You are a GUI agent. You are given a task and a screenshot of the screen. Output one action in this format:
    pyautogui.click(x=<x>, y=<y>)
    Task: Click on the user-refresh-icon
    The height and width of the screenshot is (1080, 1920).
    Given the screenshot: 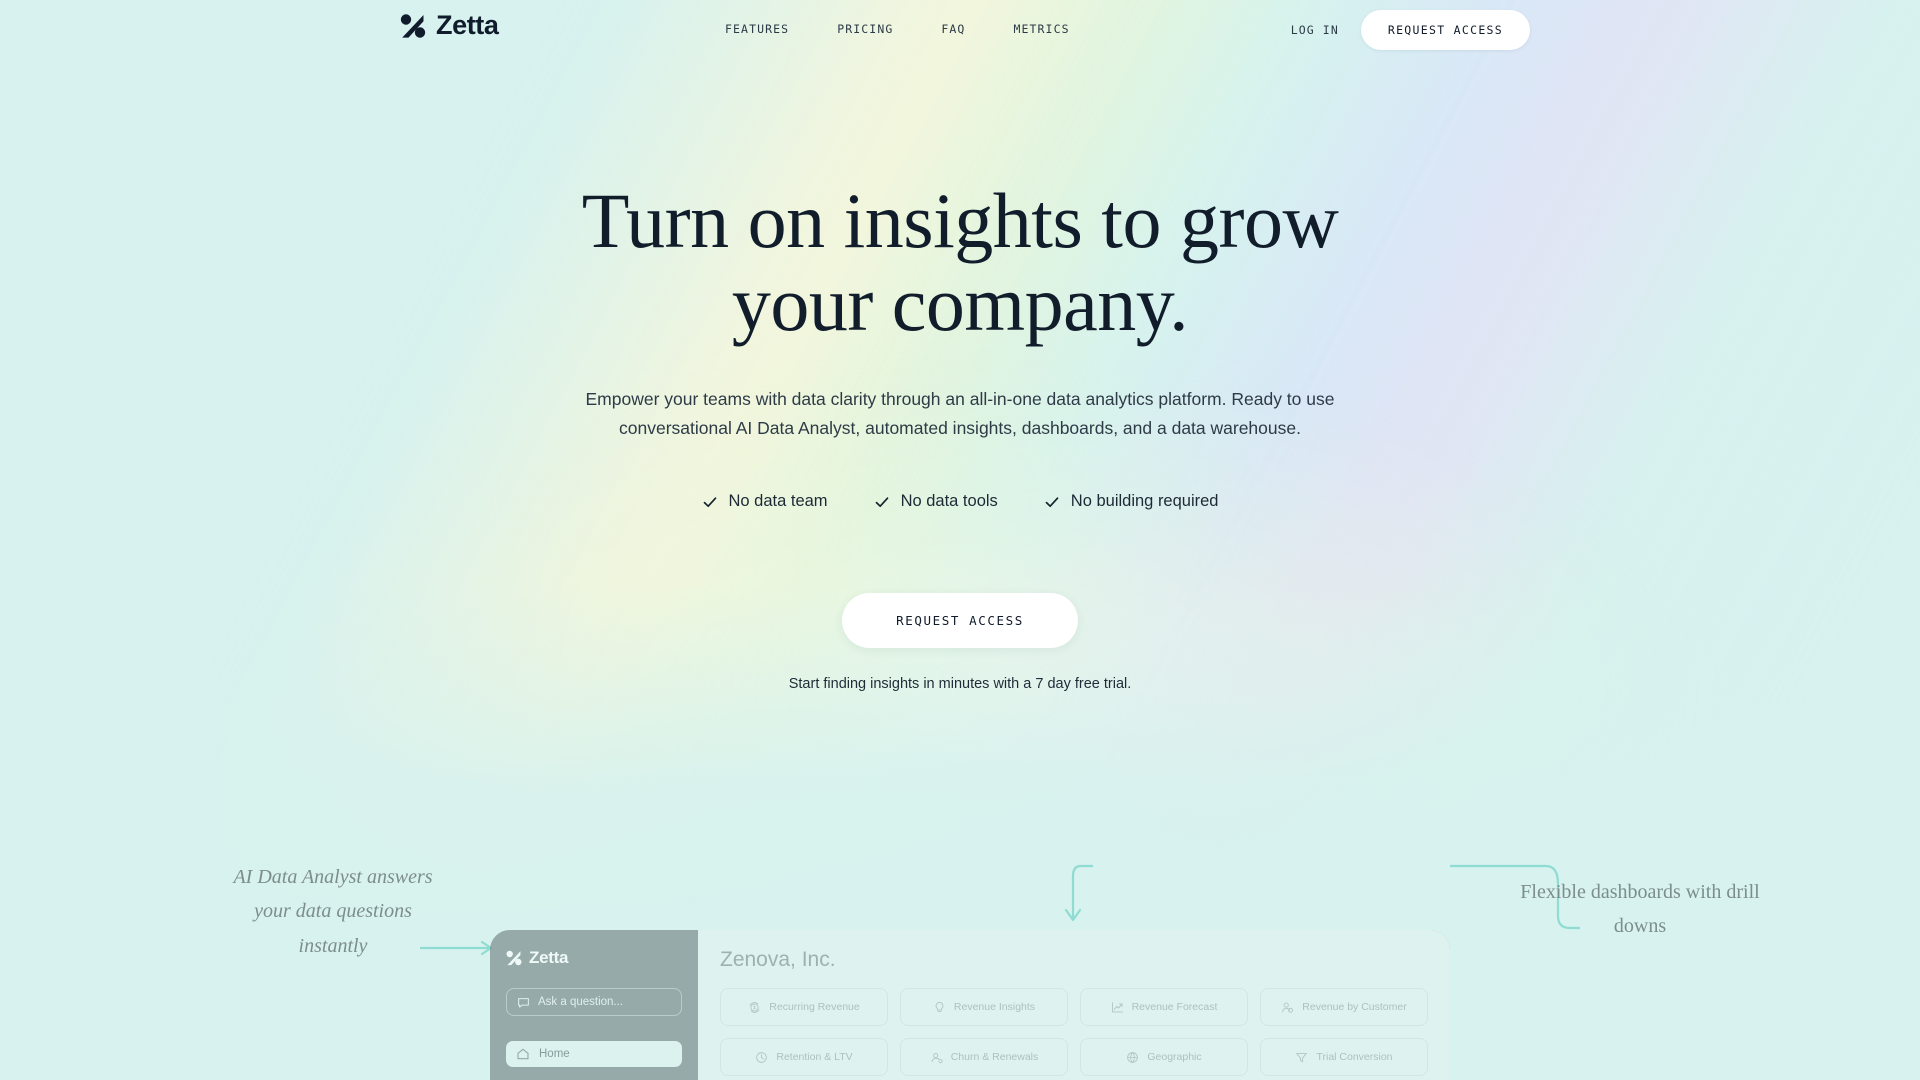 What is the action you would take?
    pyautogui.click(x=937, y=1057)
    